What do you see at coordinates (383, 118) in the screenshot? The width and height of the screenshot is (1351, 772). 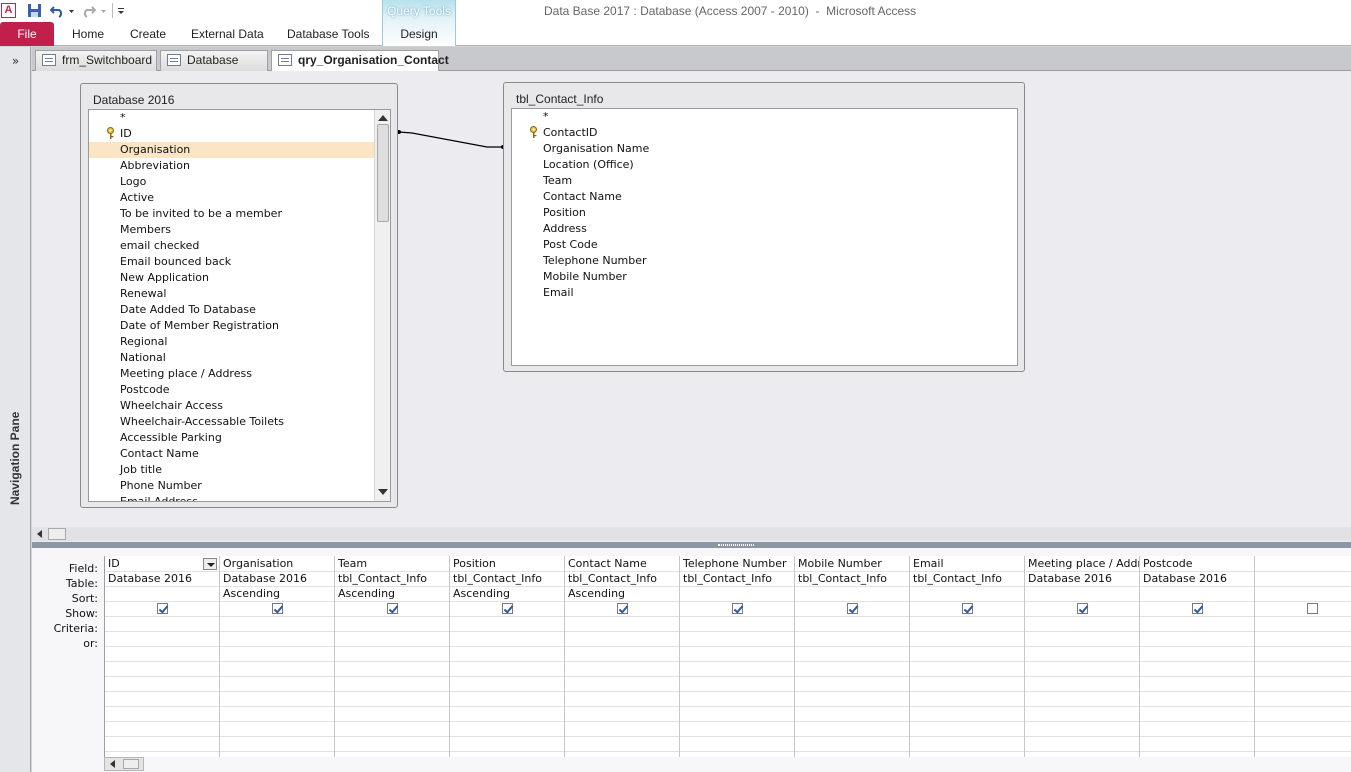 I see `scroll-up-arrow` at bounding box center [383, 118].